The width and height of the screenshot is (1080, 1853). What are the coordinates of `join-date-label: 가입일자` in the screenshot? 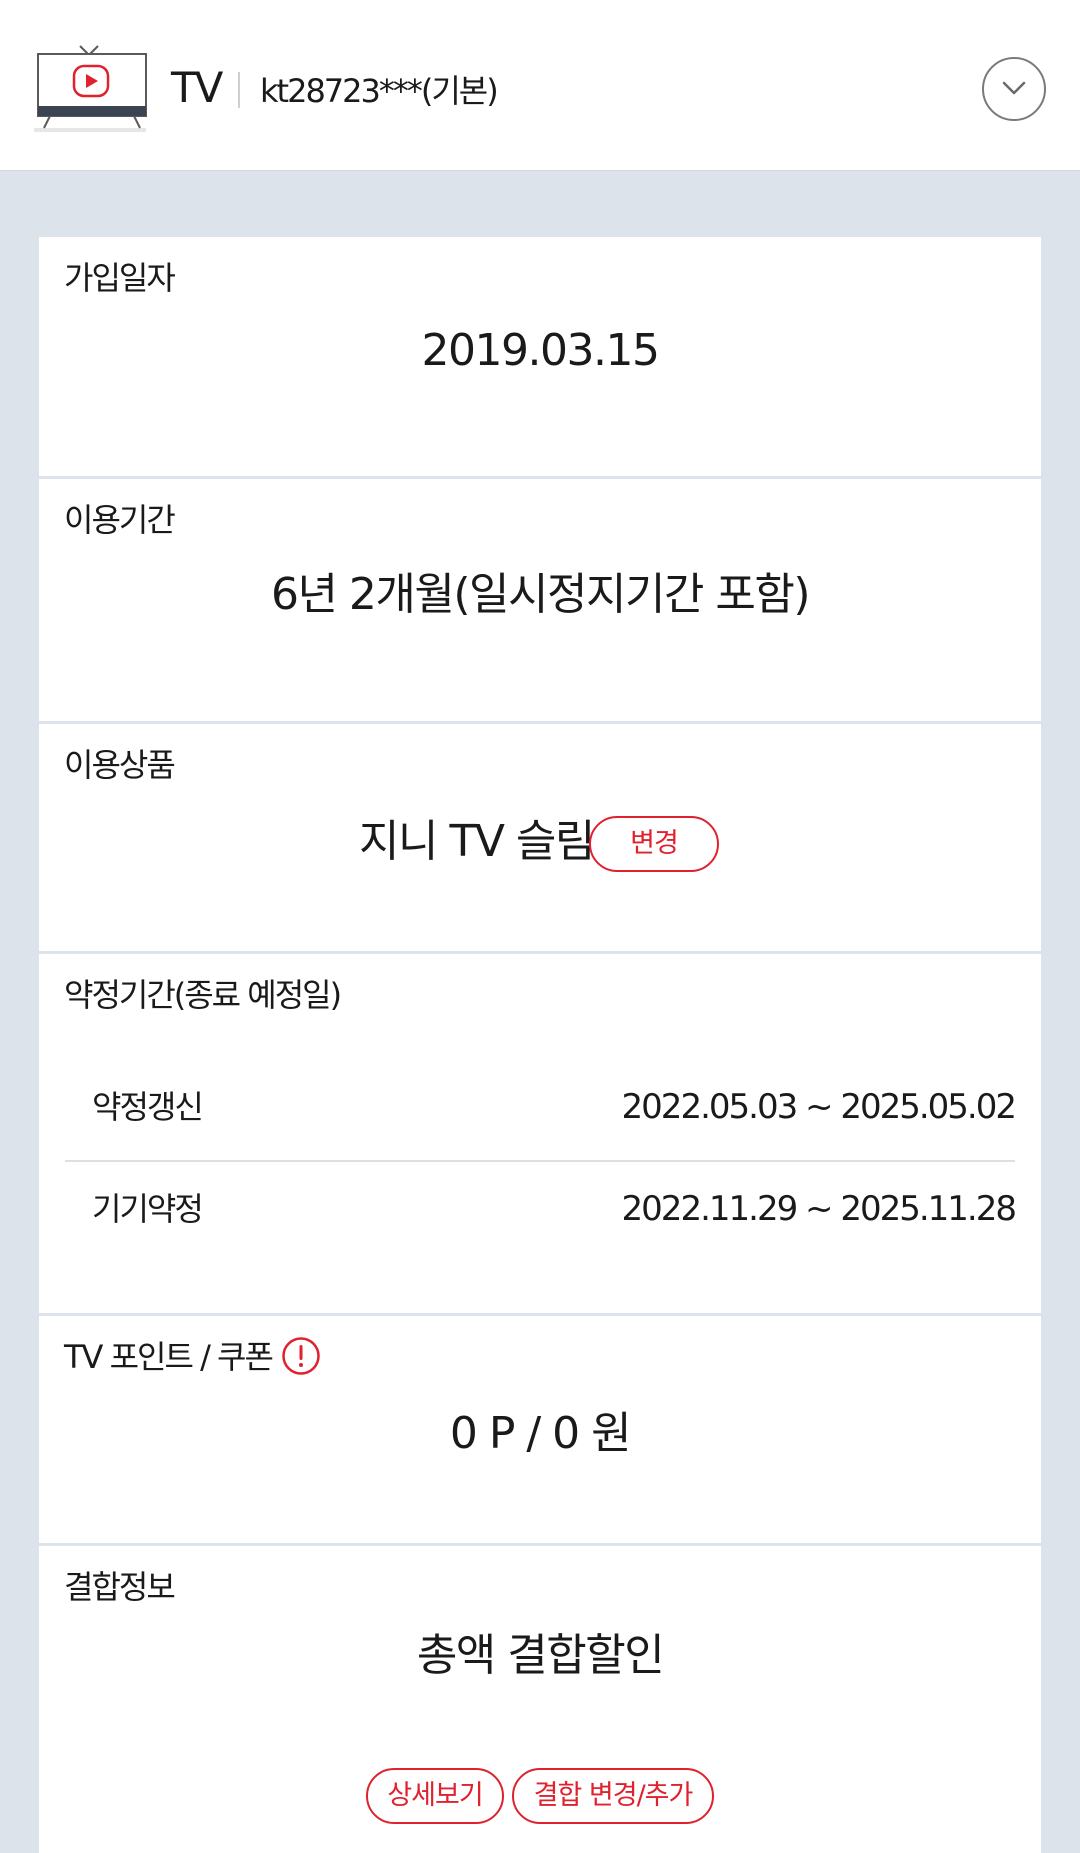 It's located at (120, 278).